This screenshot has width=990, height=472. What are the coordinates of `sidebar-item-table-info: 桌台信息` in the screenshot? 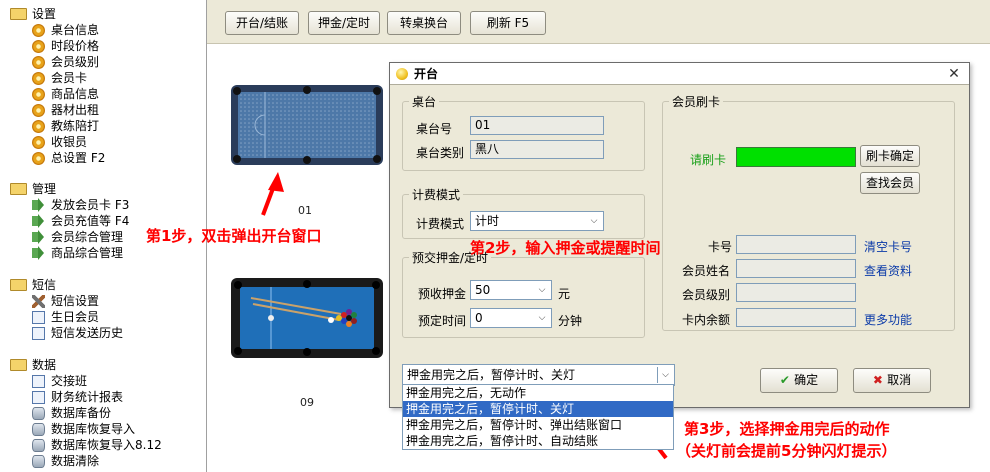 It's located at (65, 30).